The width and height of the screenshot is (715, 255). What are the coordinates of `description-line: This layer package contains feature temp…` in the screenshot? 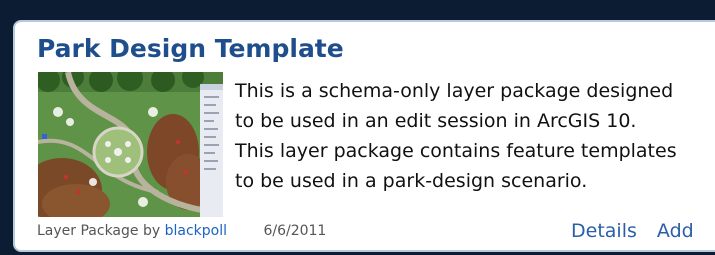 It's located at (456, 151).